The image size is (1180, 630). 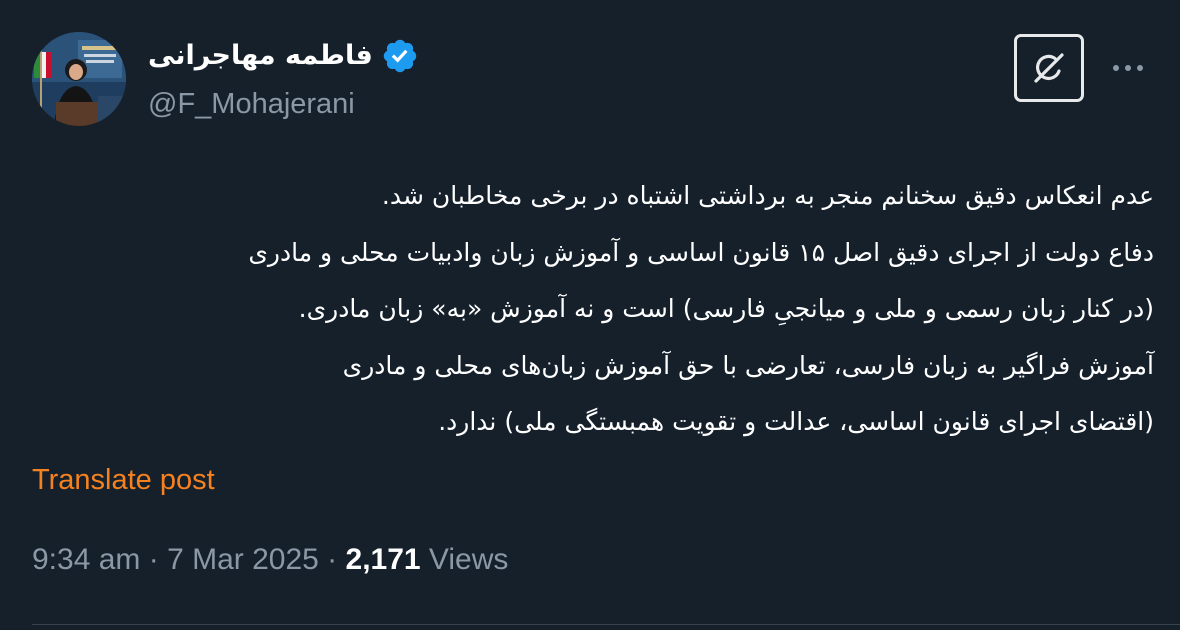 I want to click on post-date: 7 Mar 2025, so click(x=243, y=559).